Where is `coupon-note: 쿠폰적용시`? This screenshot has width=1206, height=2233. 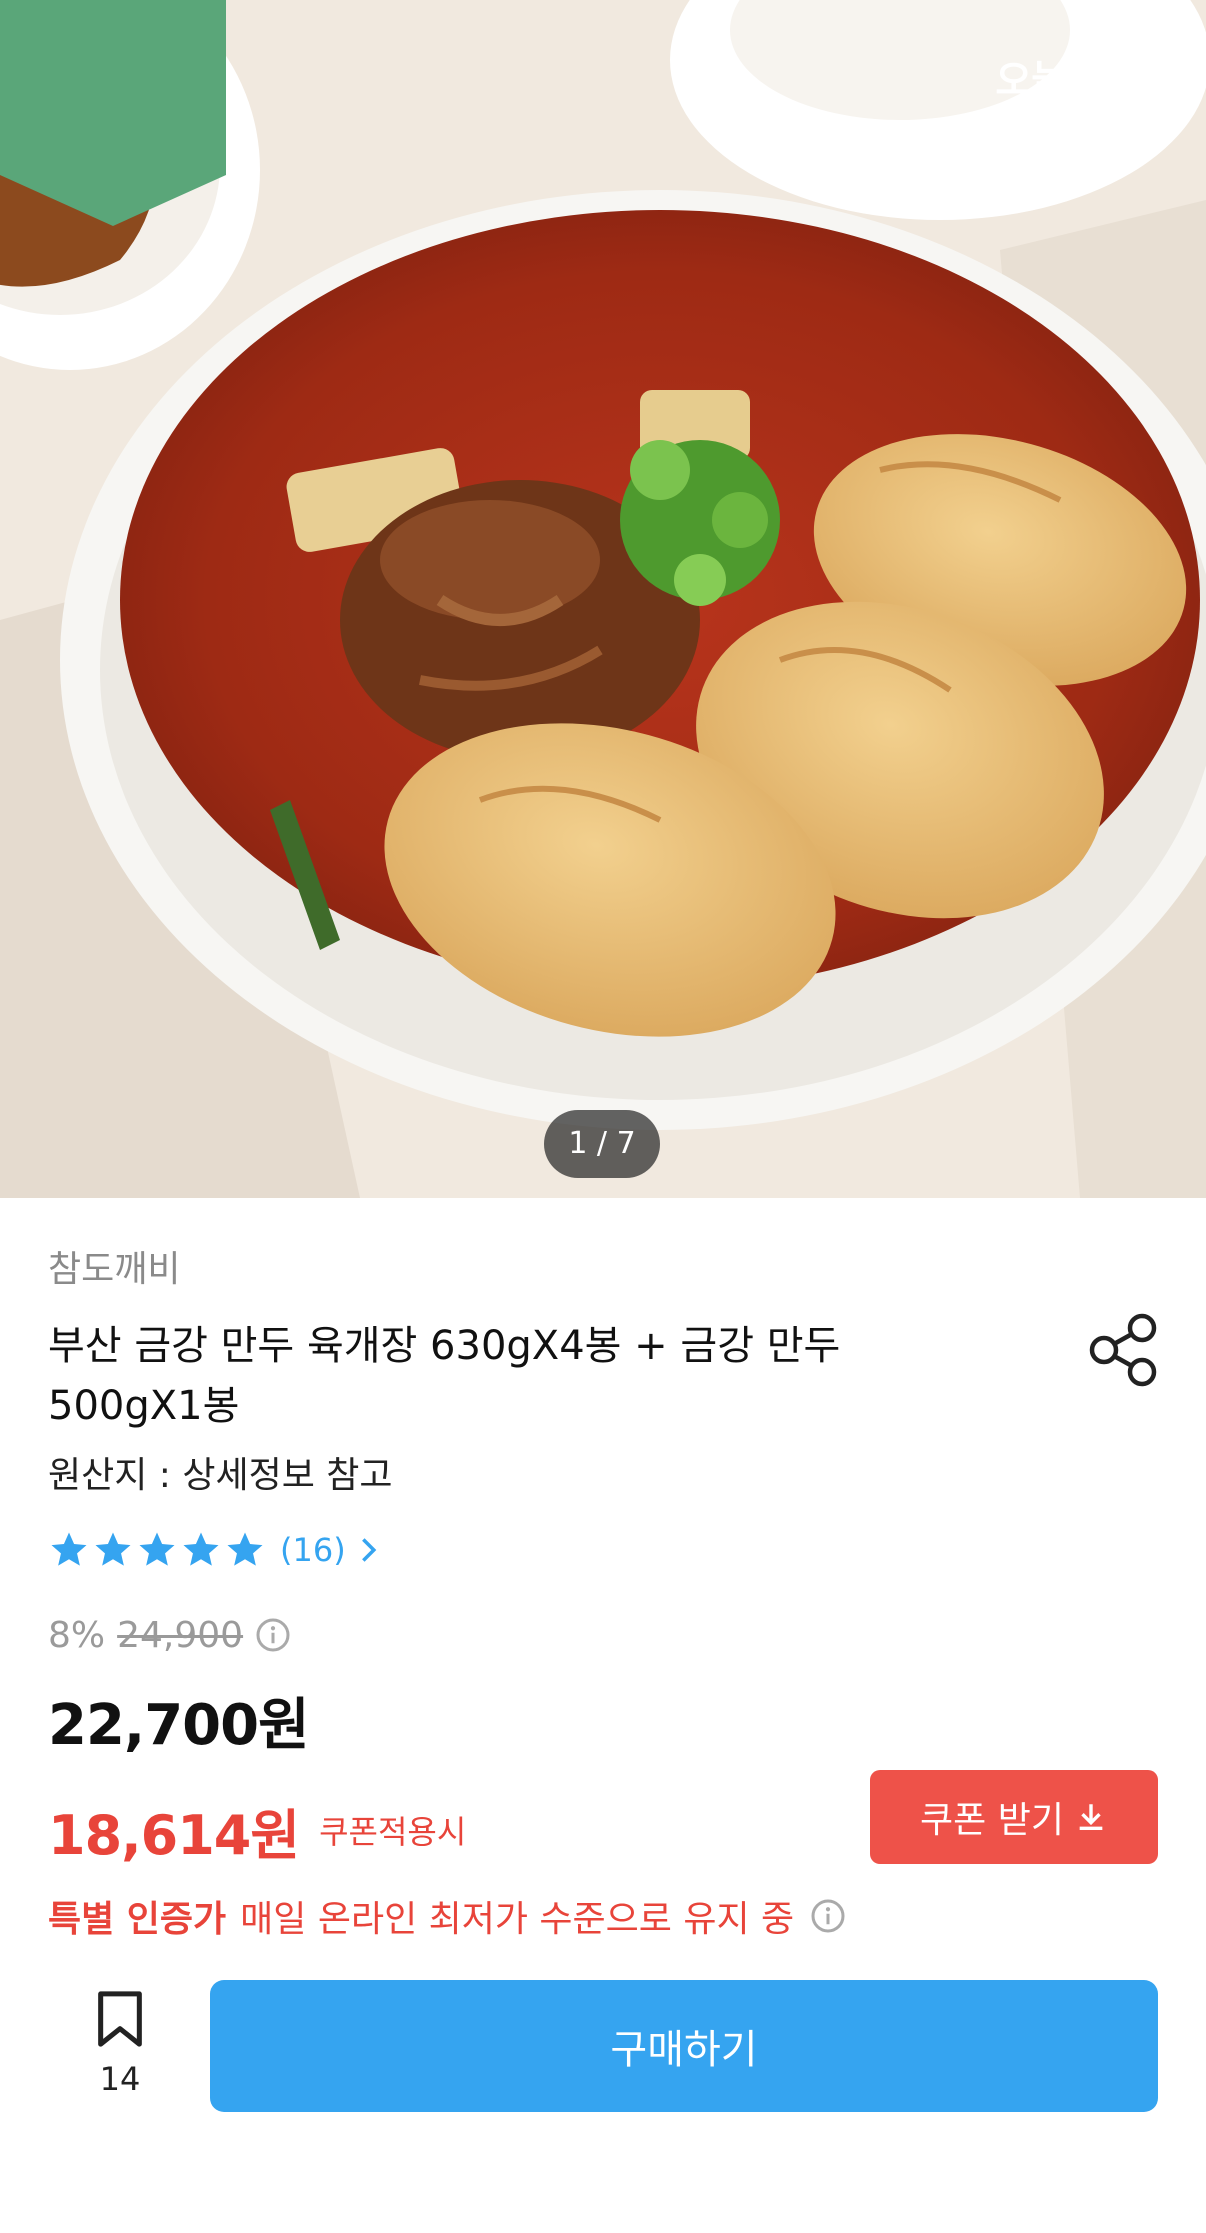
coupon-note: 쿠폰적용시 is located at coordinates (393, 1832).